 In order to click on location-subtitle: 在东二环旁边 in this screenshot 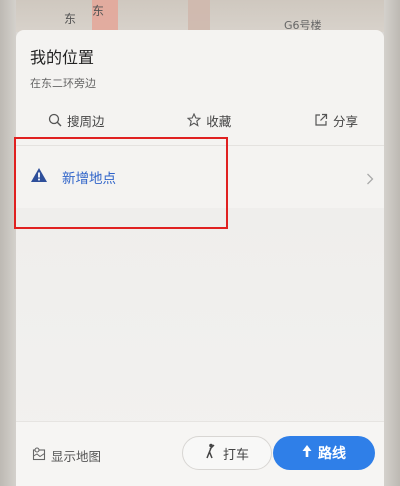, I will do `click(63, 83)`.